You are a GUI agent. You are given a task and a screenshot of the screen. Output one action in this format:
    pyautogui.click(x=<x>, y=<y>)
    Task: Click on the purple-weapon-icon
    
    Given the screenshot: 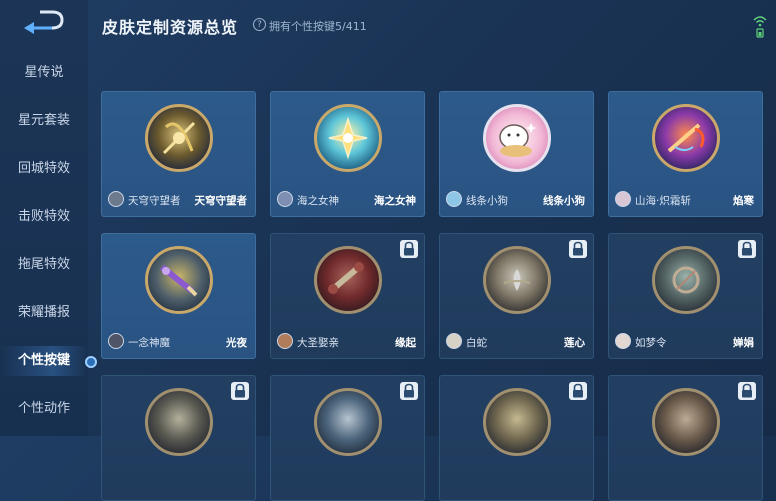 What is the action you would take?
    pyautogui.click(x=179, y=280)
    